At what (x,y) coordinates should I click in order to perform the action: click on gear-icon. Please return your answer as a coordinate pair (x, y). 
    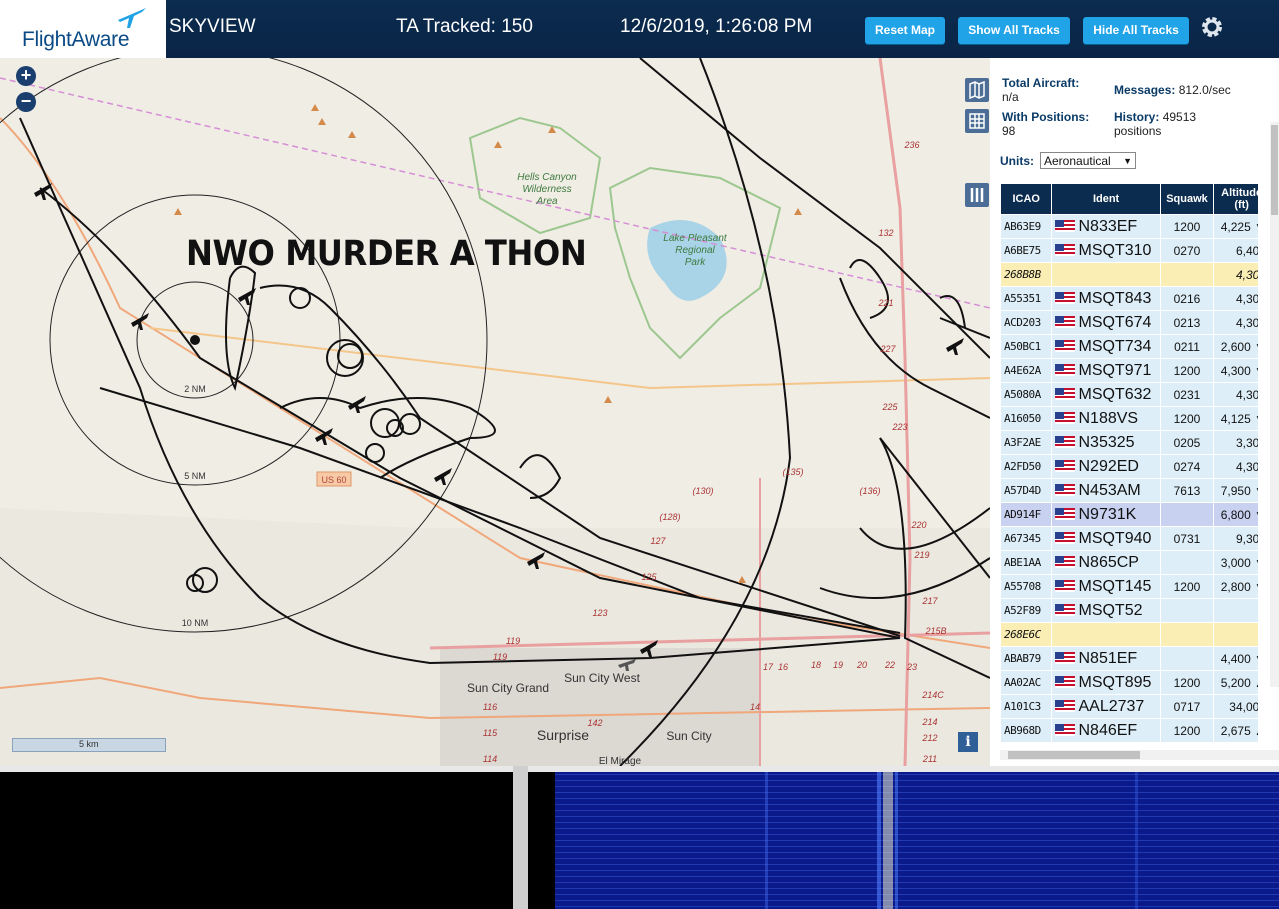
    Looking at the image, I should click on (1212, 27).